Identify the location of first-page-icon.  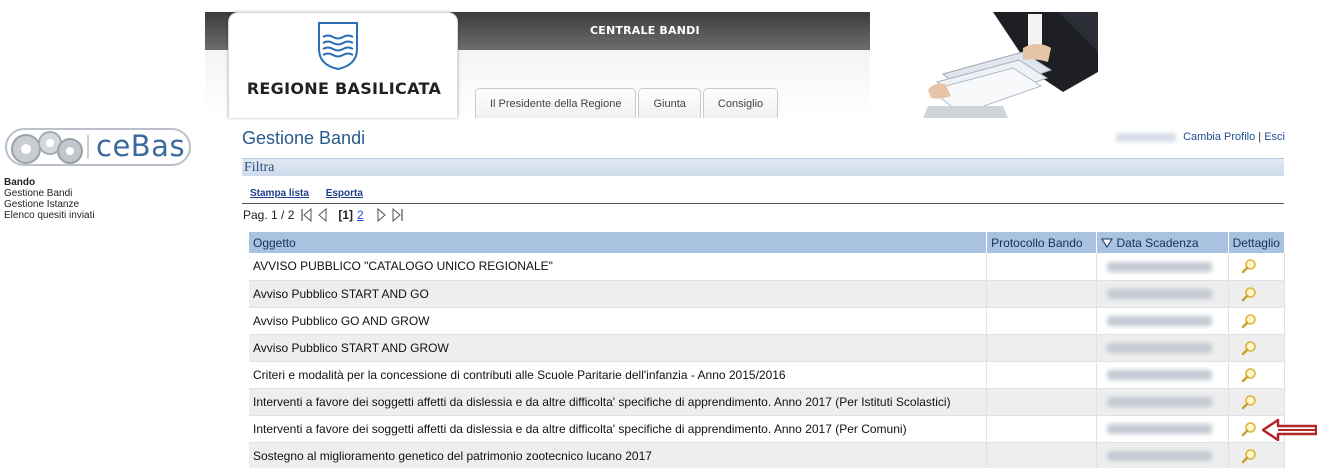
(306, 215).